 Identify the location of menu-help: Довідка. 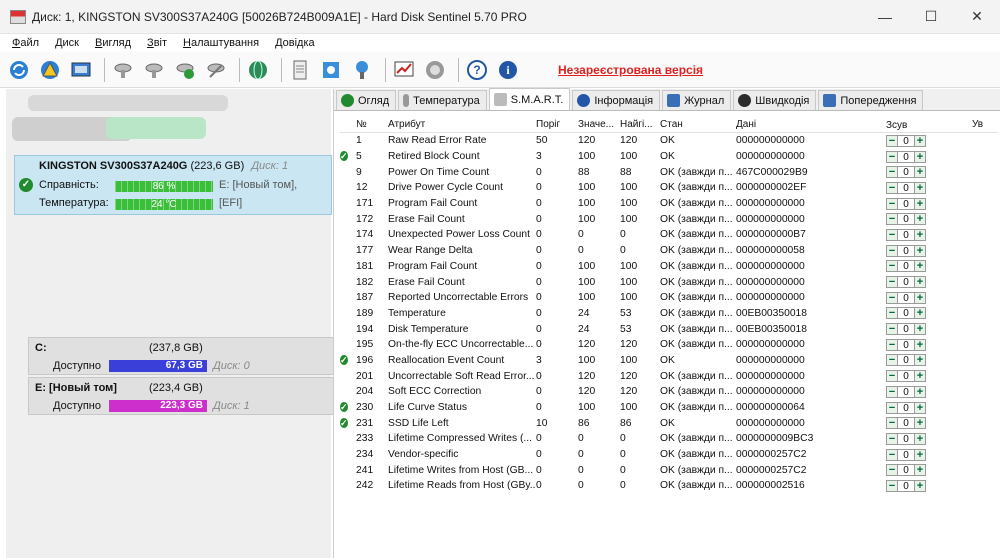
(295, 43).